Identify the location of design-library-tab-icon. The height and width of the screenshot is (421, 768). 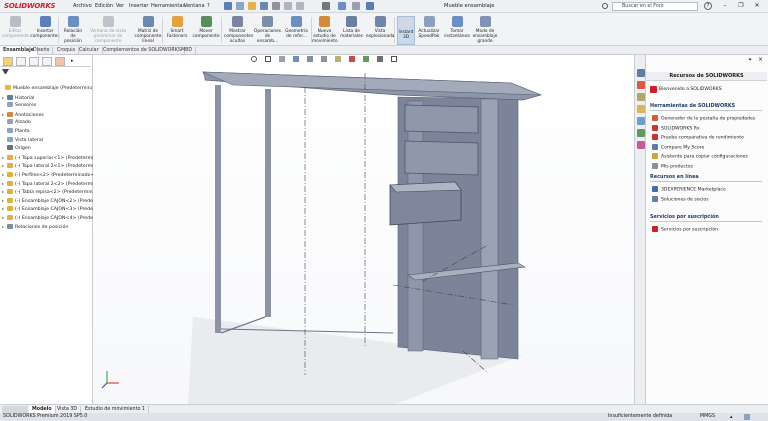
(641, 97).